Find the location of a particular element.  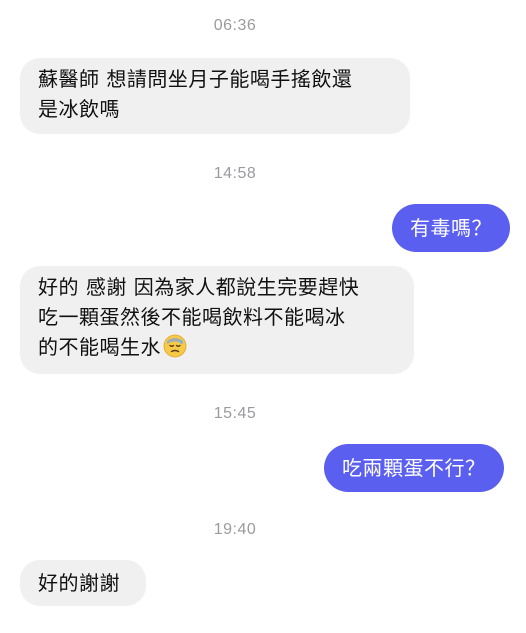

message-text: 吃兩顆蛋不行？ is located at coordinates (414, 468).